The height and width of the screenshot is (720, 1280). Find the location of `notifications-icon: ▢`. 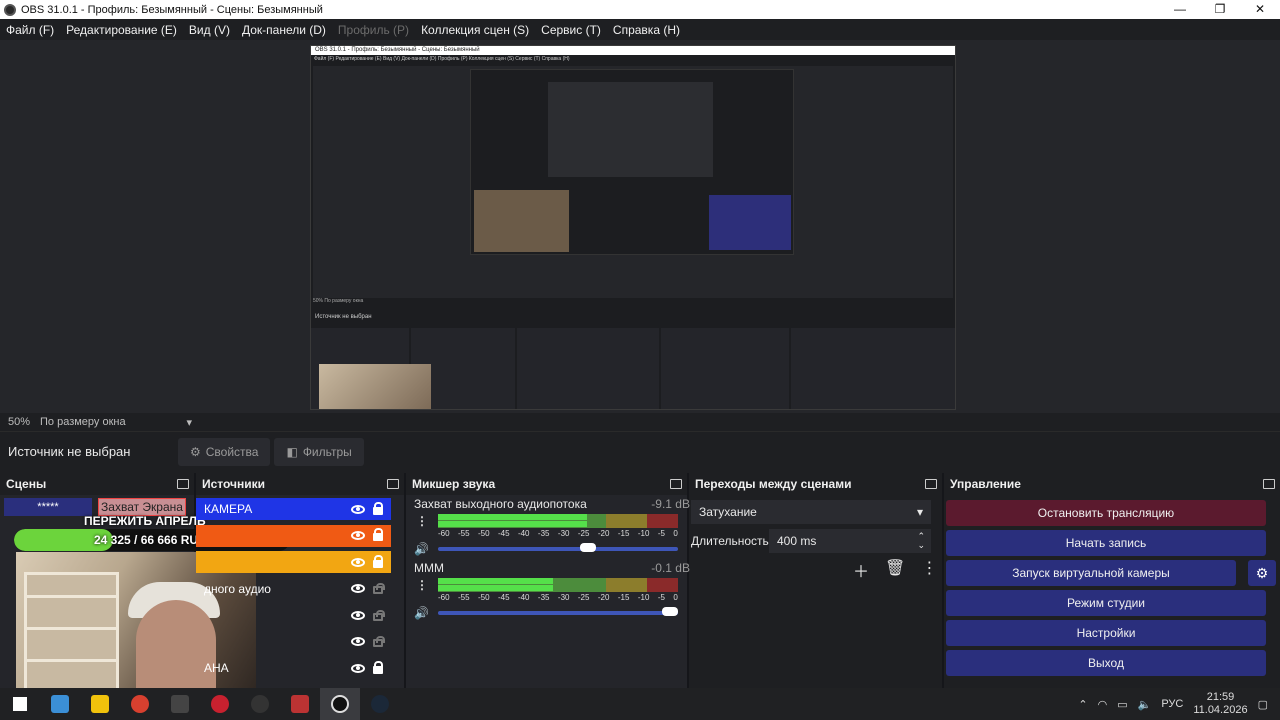

notifications-icon: ▢ is located at coordinates (1263, 704).